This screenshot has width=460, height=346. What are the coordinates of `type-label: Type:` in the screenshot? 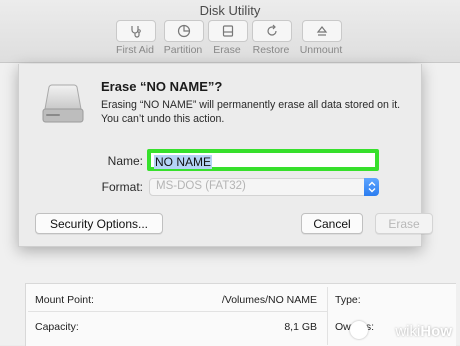 It's located at (348, 300).